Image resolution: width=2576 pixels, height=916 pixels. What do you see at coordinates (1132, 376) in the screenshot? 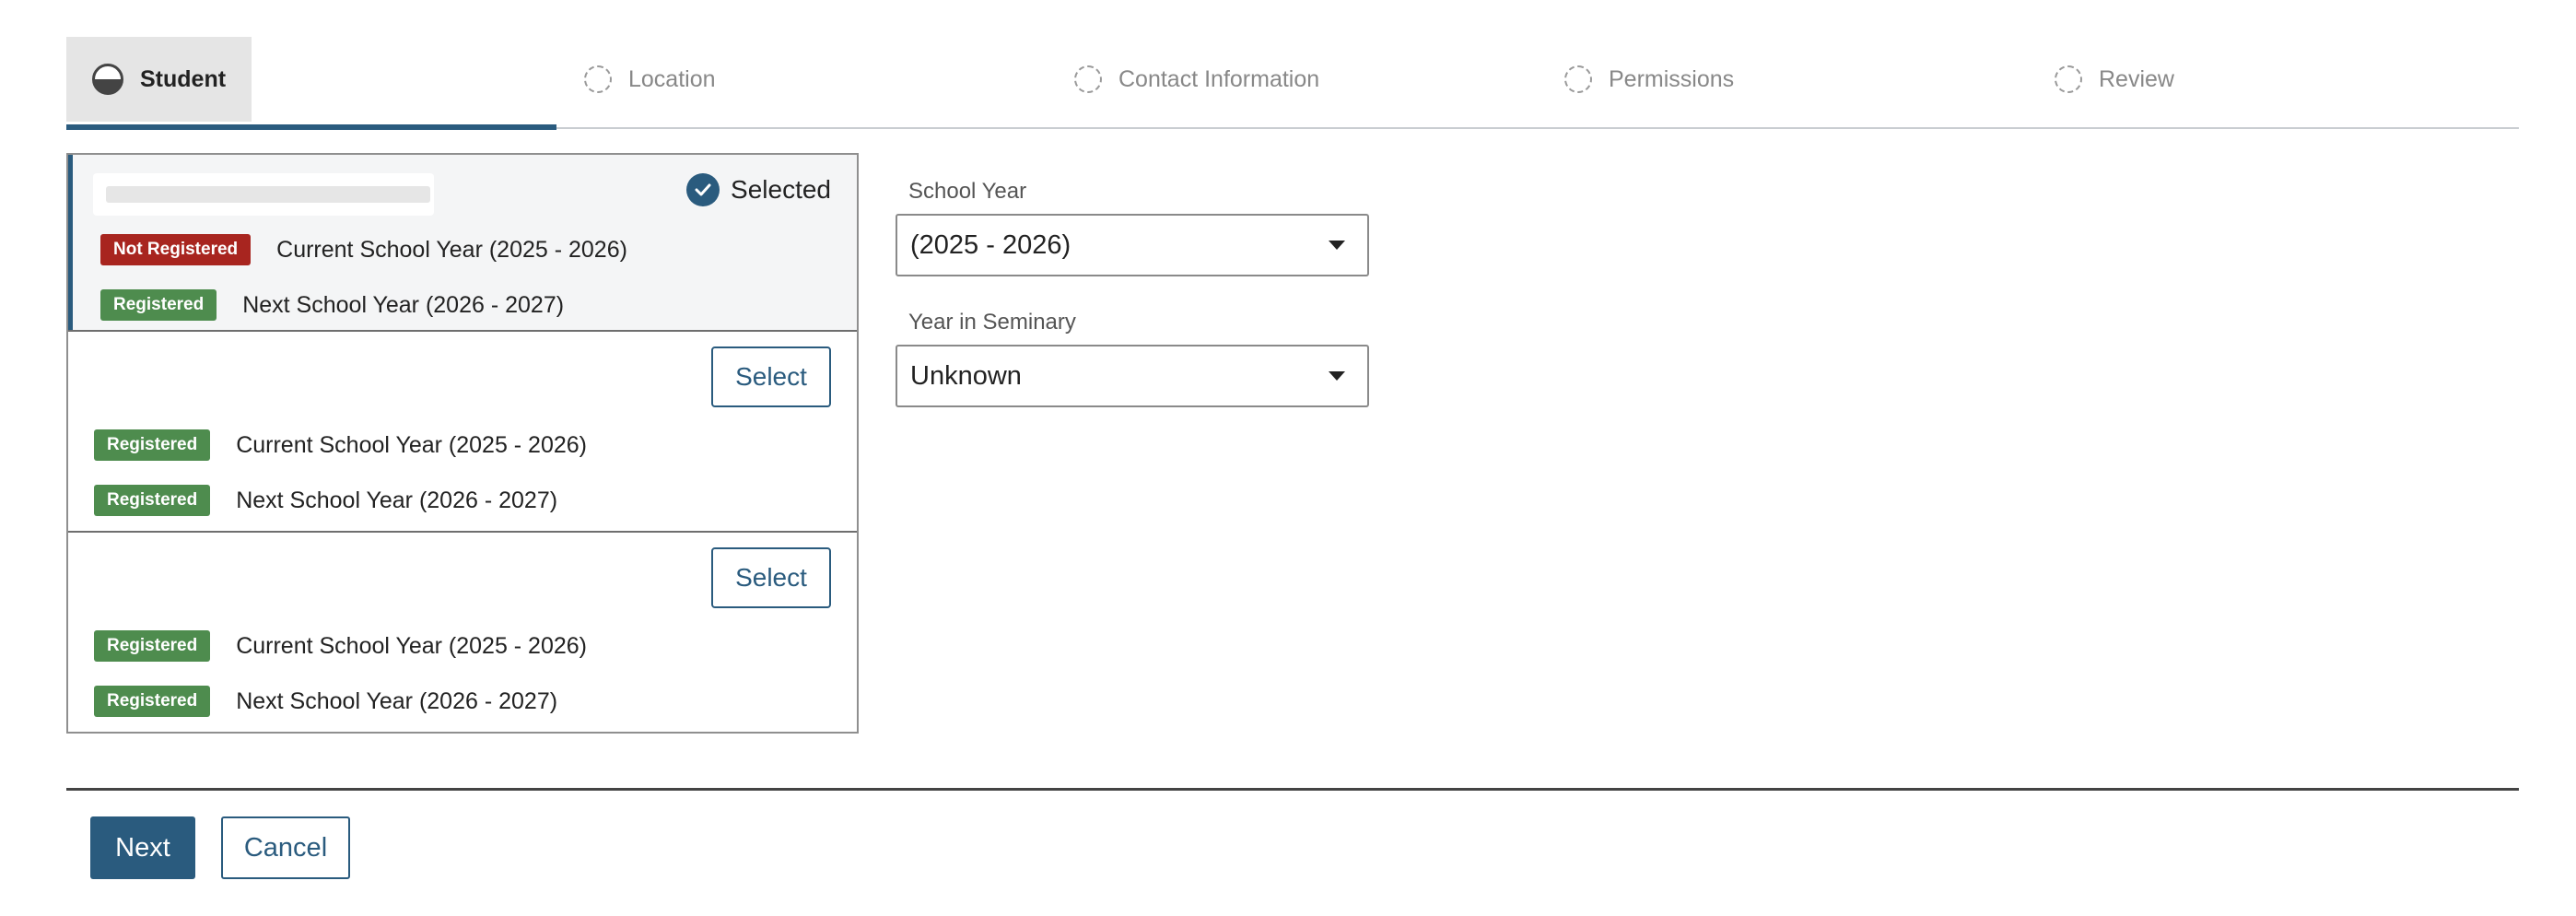
I see `year-in-seminary-select: Unknown` at bounding box center [1132, 376].